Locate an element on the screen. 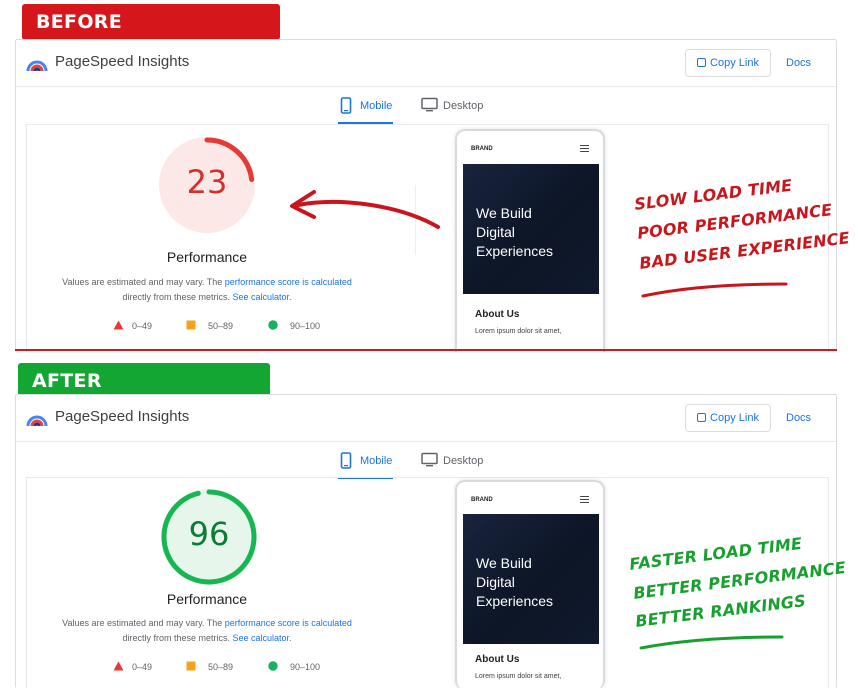 This screenshot has height=688, width=858. green-underline-icon is located at coordinates (711, 642).